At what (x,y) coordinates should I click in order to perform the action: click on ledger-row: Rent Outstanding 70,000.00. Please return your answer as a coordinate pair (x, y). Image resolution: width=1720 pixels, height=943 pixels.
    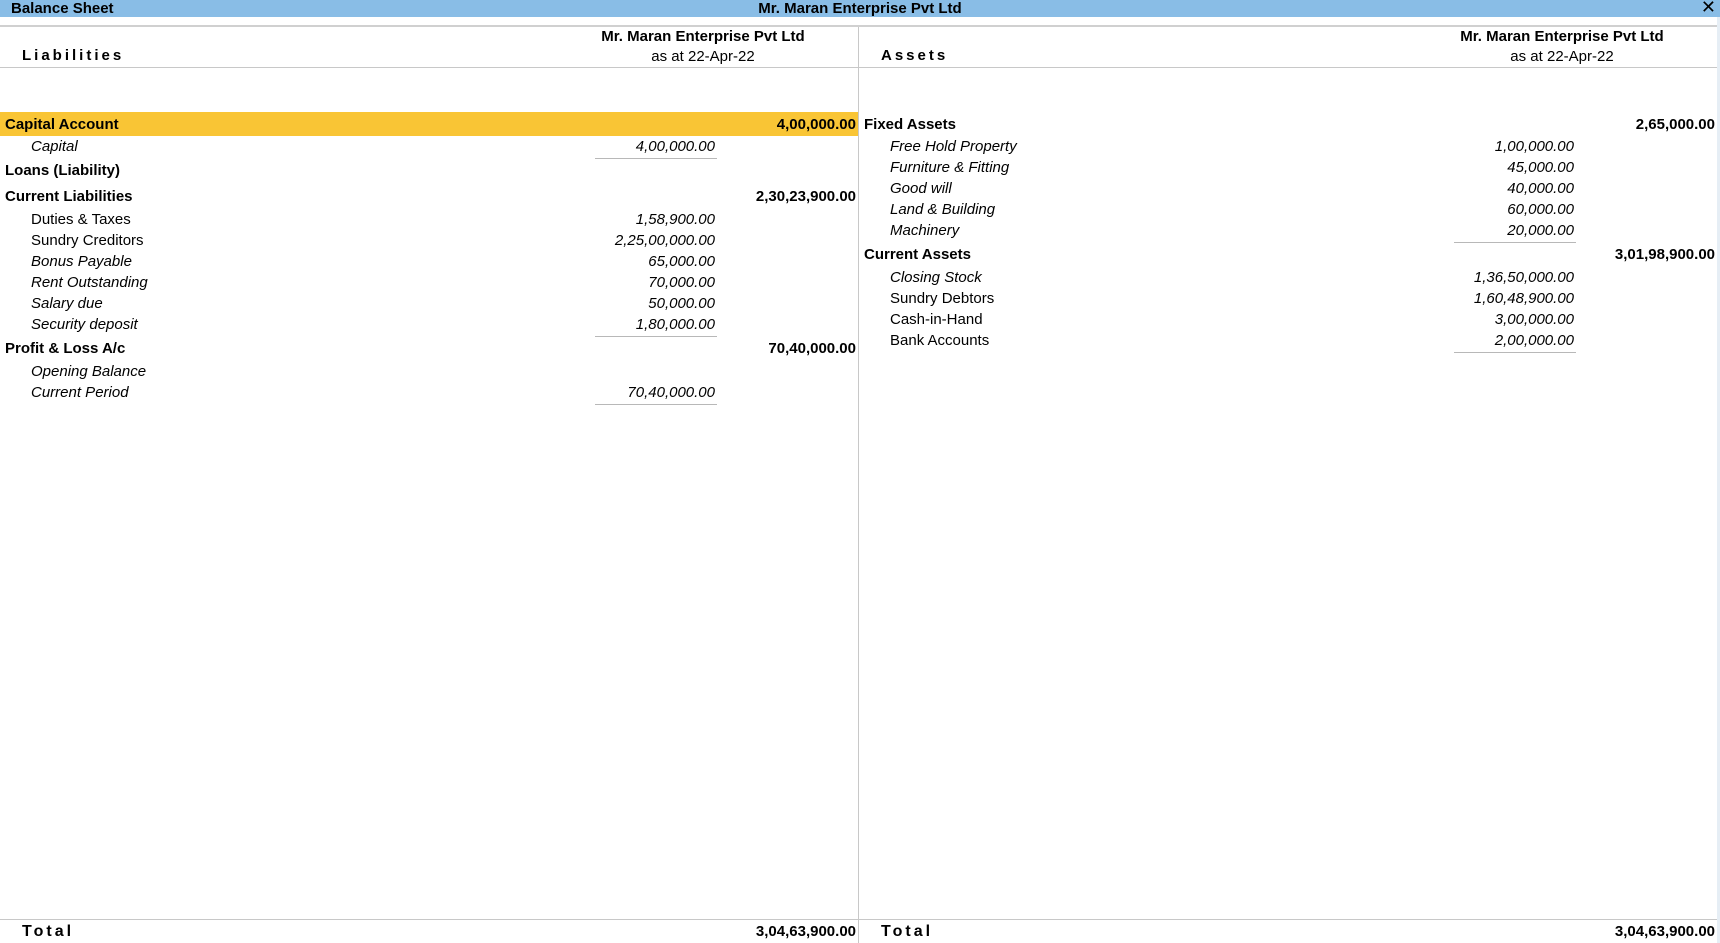
    Looking at the image, I should click on (429, 282).